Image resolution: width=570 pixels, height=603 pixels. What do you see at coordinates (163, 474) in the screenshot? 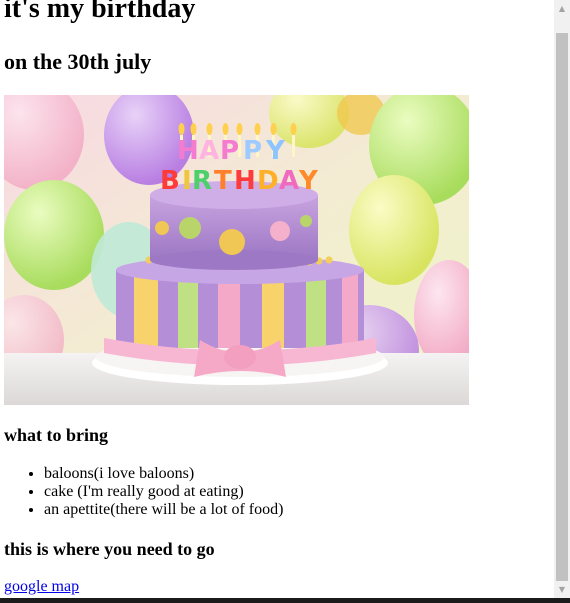
I see `list-item: baloons(i love baloons)` at bounding box center [163, 474].